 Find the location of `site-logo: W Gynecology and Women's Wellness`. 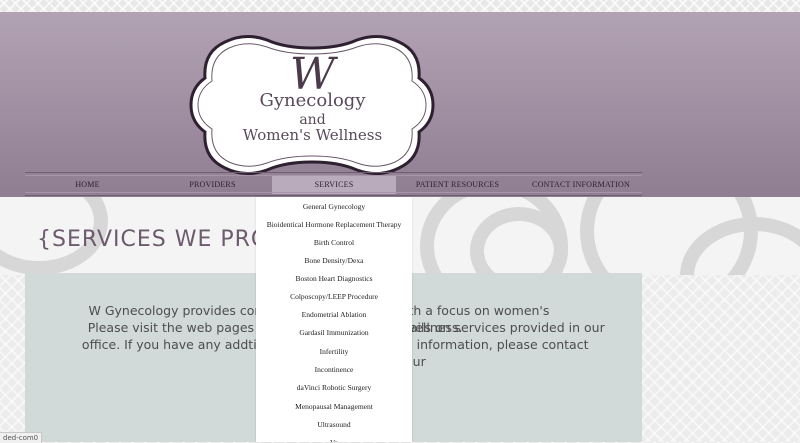

site-logo: W Gynecology and Women's Wellness is located at coordinates (312, 105).